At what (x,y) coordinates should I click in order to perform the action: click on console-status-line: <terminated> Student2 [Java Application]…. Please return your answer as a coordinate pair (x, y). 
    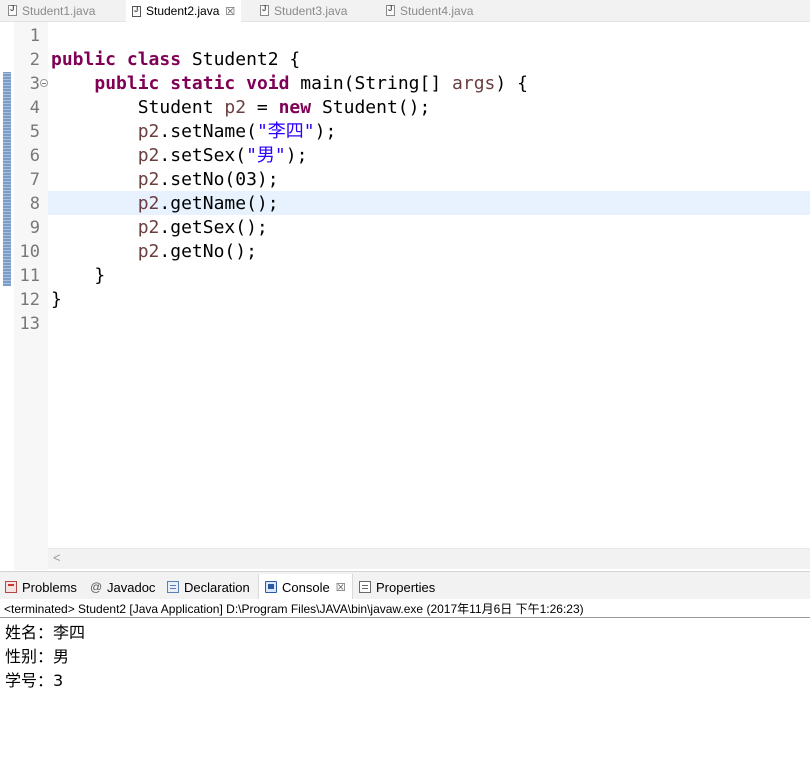
    Looking at the image, I should click on (294, 609).